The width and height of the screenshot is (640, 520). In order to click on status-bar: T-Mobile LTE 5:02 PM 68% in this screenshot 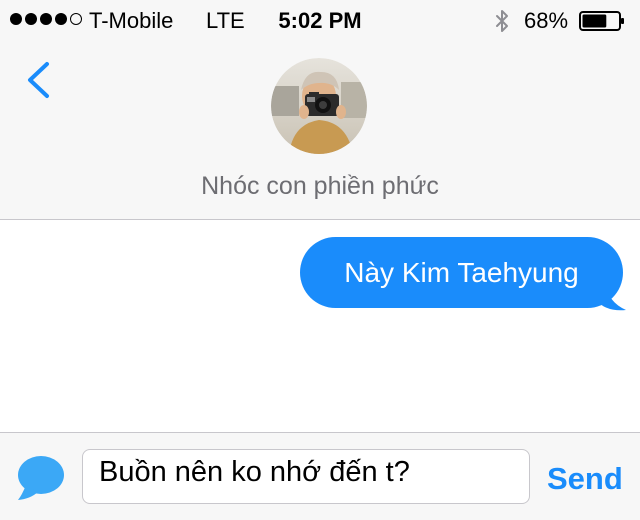, I will do `click(320, 20)`.